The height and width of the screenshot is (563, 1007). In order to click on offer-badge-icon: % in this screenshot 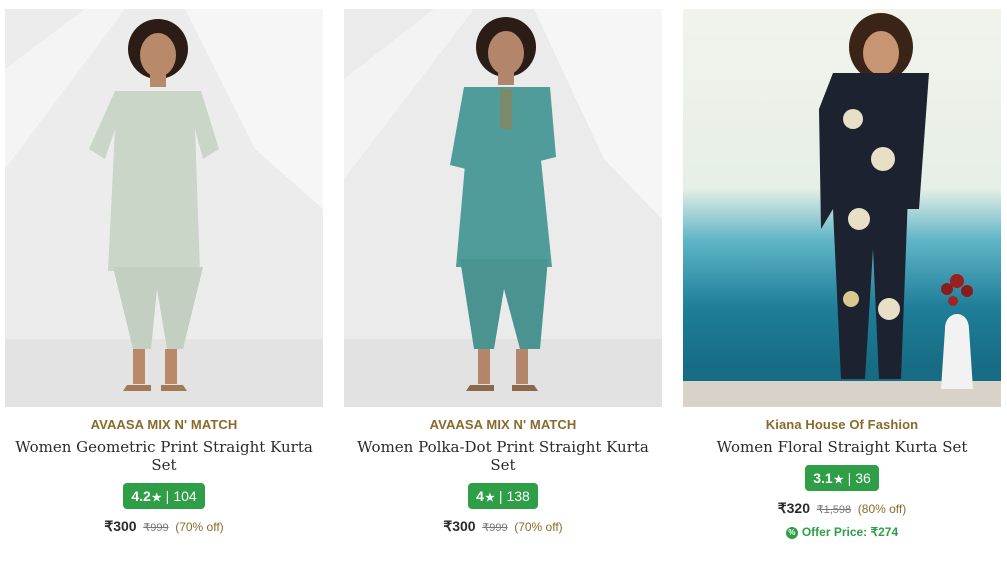, I will do `click(791, 532)`.